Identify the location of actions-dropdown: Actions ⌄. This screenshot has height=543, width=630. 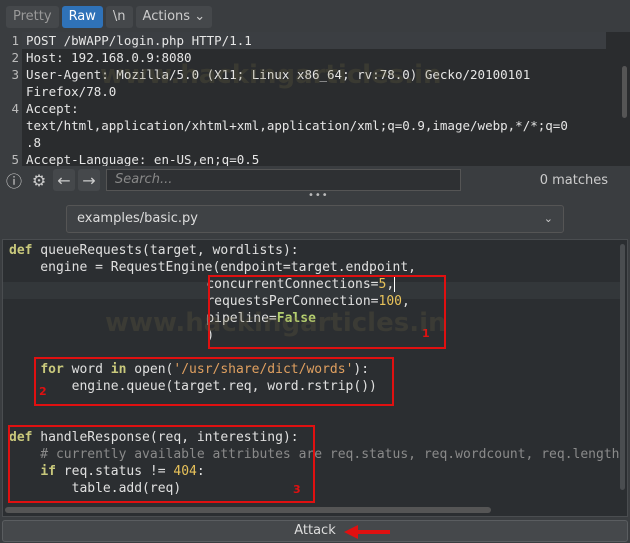
(174, 17).